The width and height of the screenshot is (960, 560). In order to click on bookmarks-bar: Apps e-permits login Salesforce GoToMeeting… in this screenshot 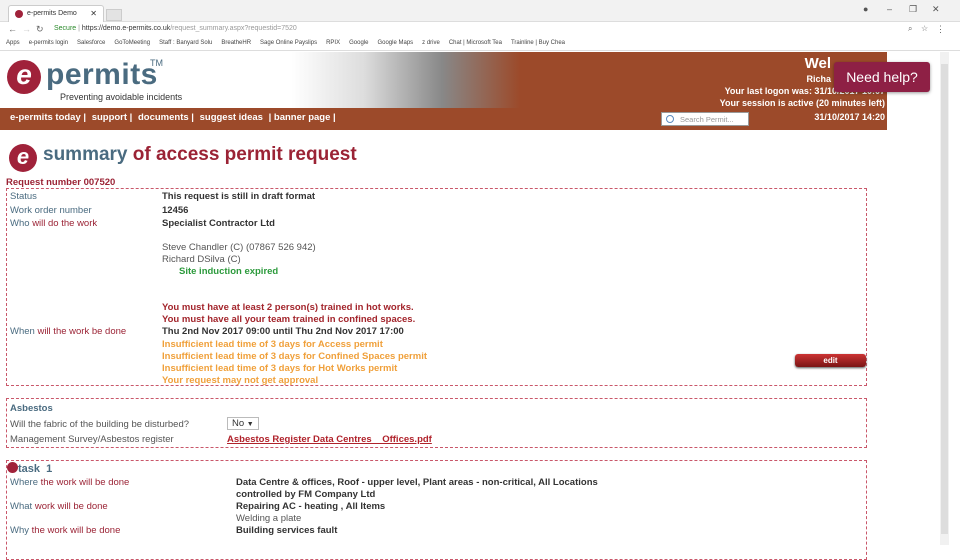, I will do `click(480, 44)`.